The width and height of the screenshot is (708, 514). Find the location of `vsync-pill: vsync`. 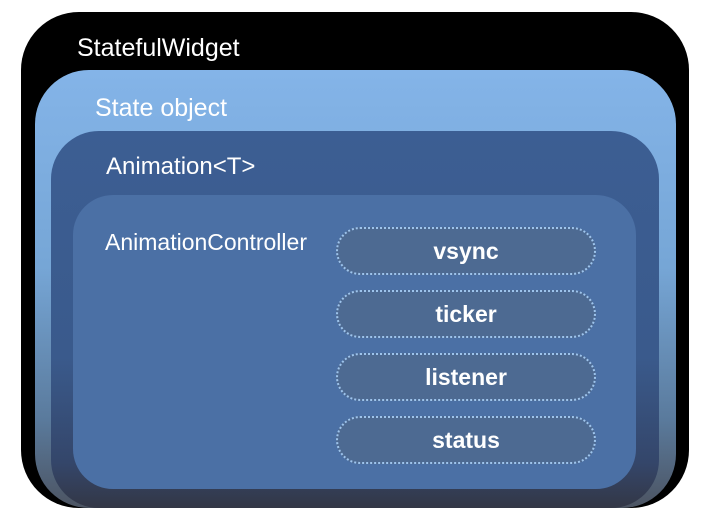

vsync-pill: vsync is located at coordinates (466, 251).